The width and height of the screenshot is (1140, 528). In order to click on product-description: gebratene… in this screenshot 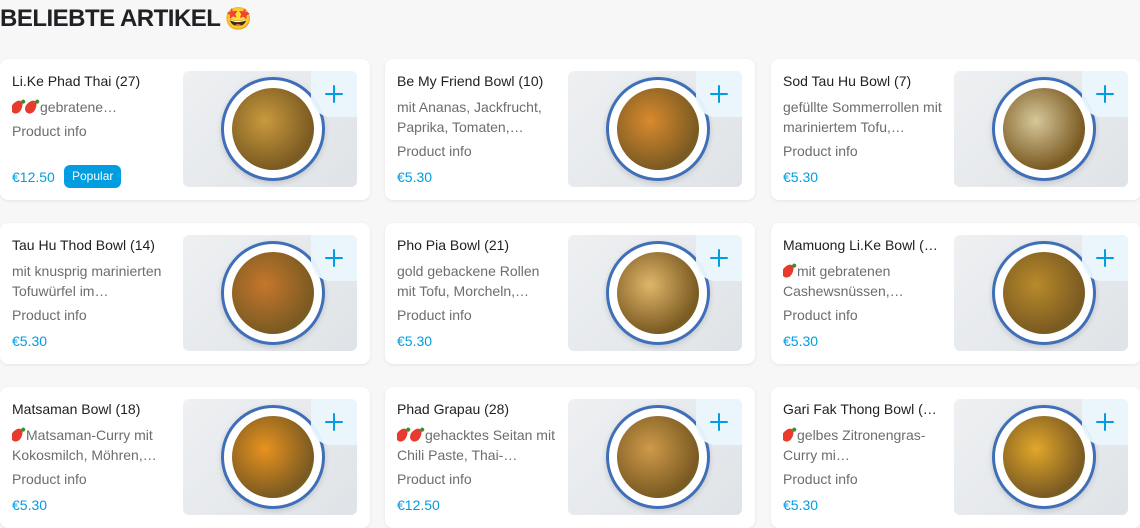, I will do `click(92, 107)`.